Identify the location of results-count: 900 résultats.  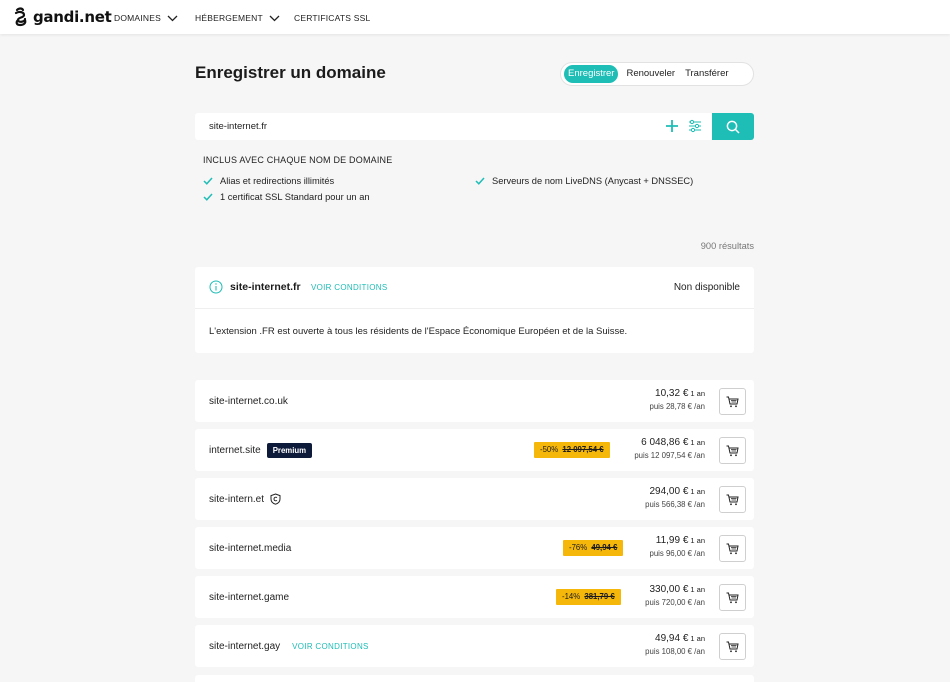
(727, 246).